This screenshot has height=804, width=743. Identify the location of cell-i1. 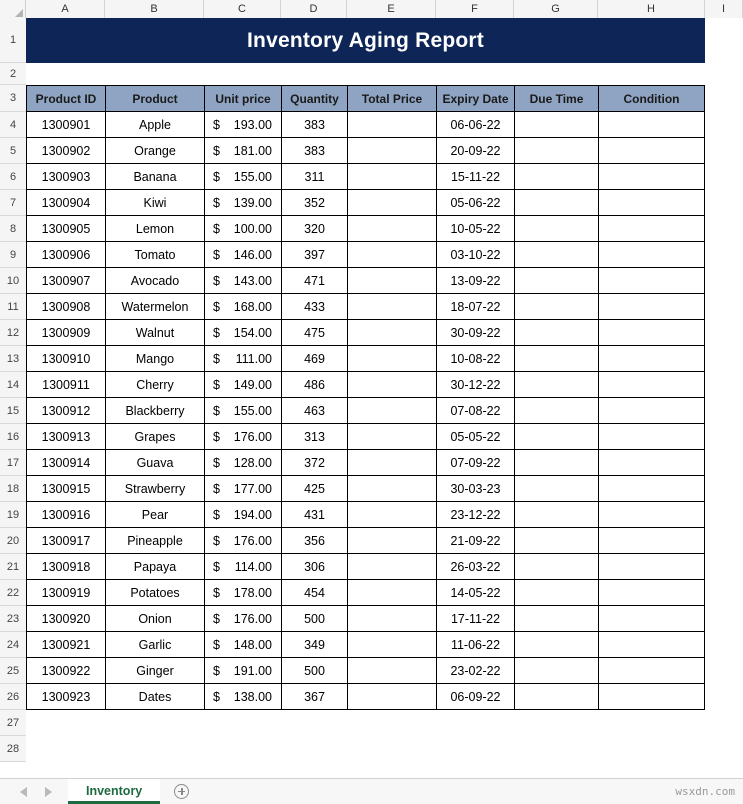
(724, 40).